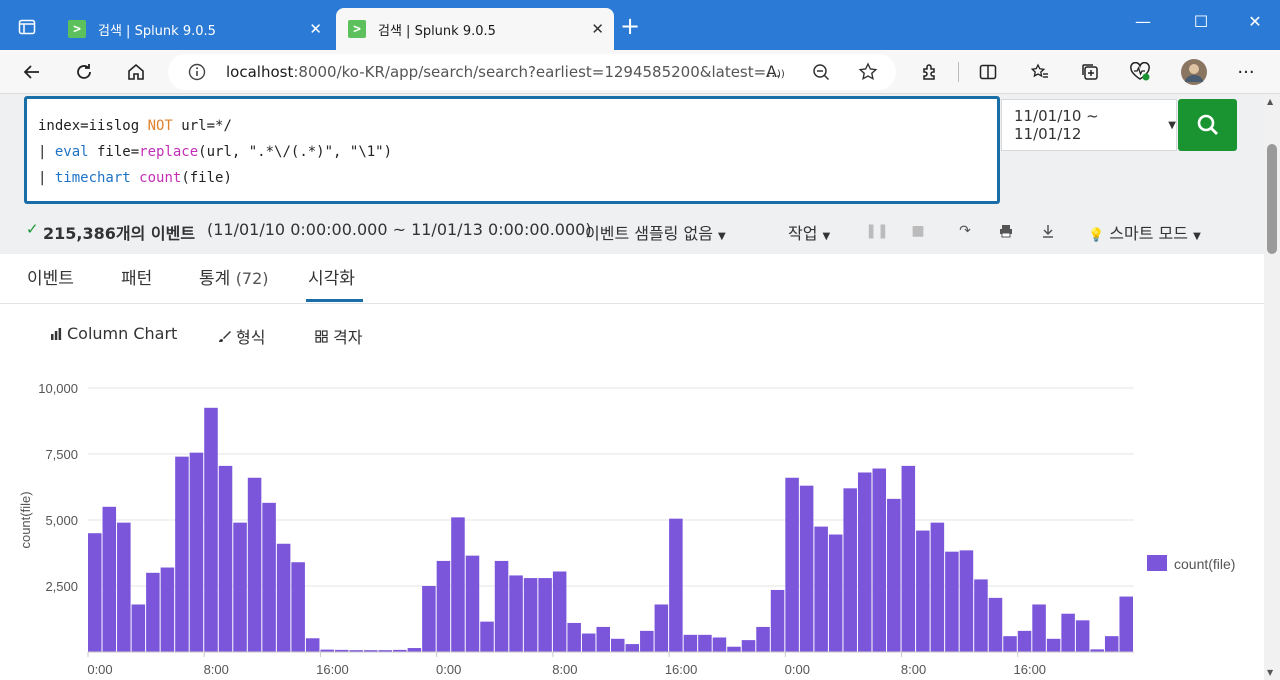  What do you see at coordinates (194, 29) in the screenshot?
I see `browser-tab-1: > 검색 | Splunk 9.0.5 ✕` at bounding box center [194, 29].